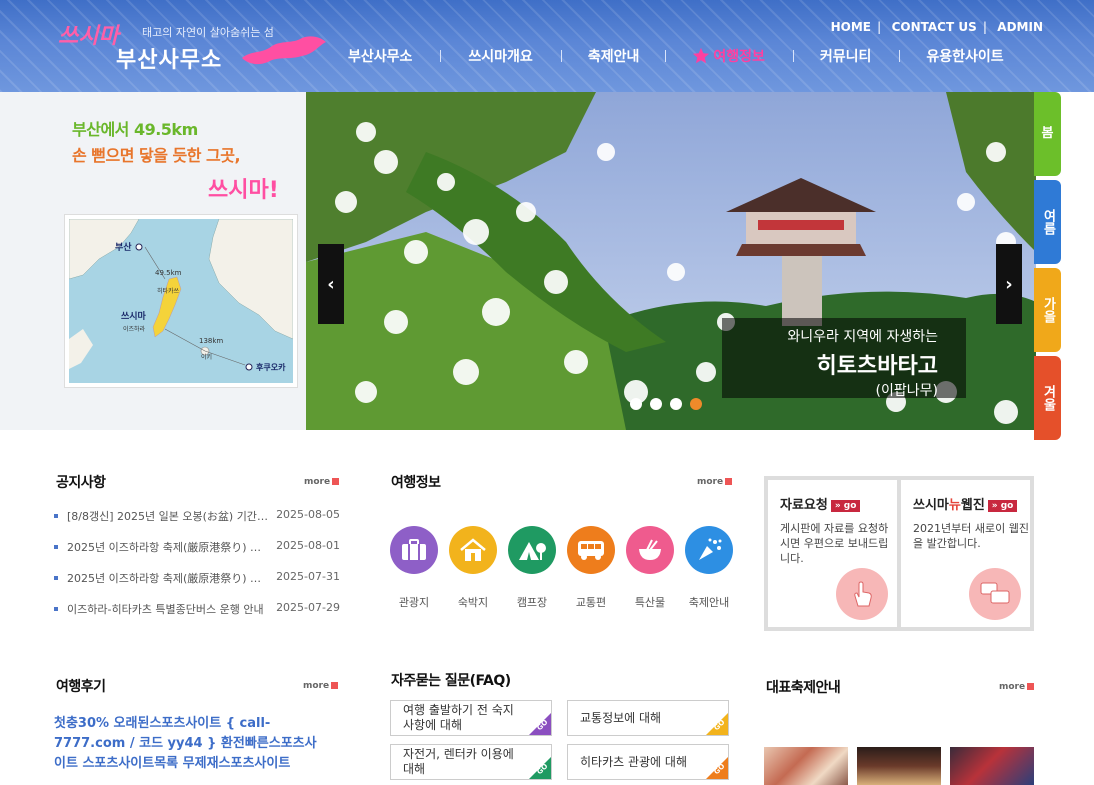 This screenshot has width=1094, height=785. What do you see at coordinates (971, 536) in the screenshot?
I see `webzine-desc: 2021년부터 새로이 웹진을 발간합니다.` at bounding box center [971, 536].